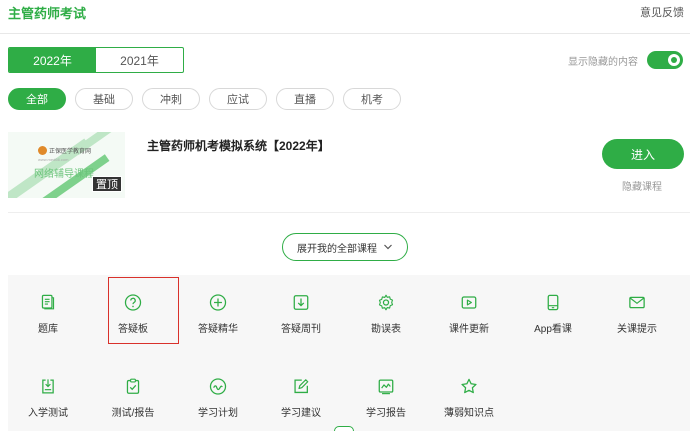 This screenshot has width=690, height=431. Describe the element at coordinates (637, 302) in the screenshot. I see `mail-icon` at that location.